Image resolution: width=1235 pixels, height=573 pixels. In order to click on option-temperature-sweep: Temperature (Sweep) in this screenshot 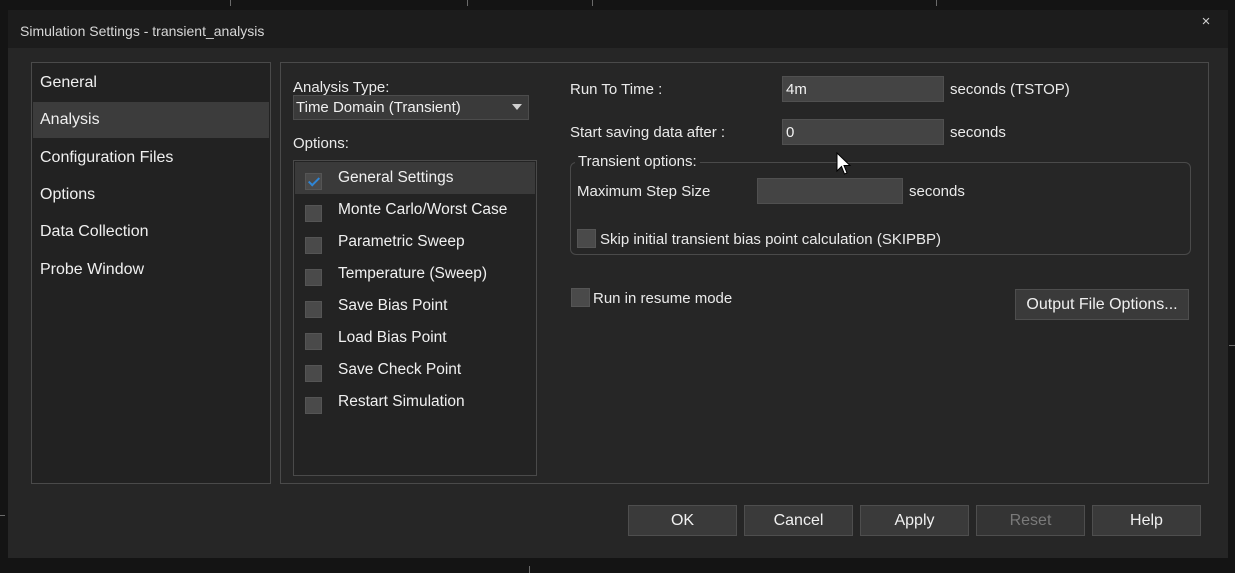, I will do `click(415, 274)`.